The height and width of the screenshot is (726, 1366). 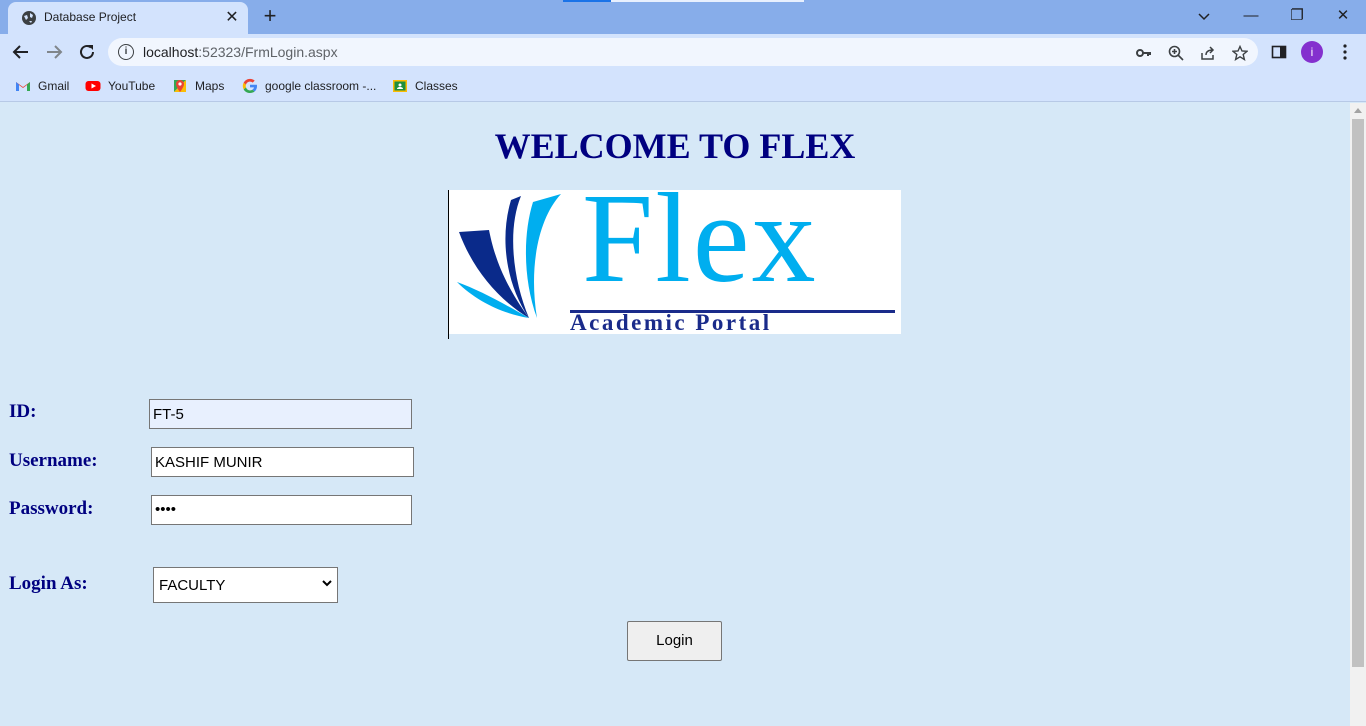 I want to click on chevron-down-icon, so click(x=327, y=583).